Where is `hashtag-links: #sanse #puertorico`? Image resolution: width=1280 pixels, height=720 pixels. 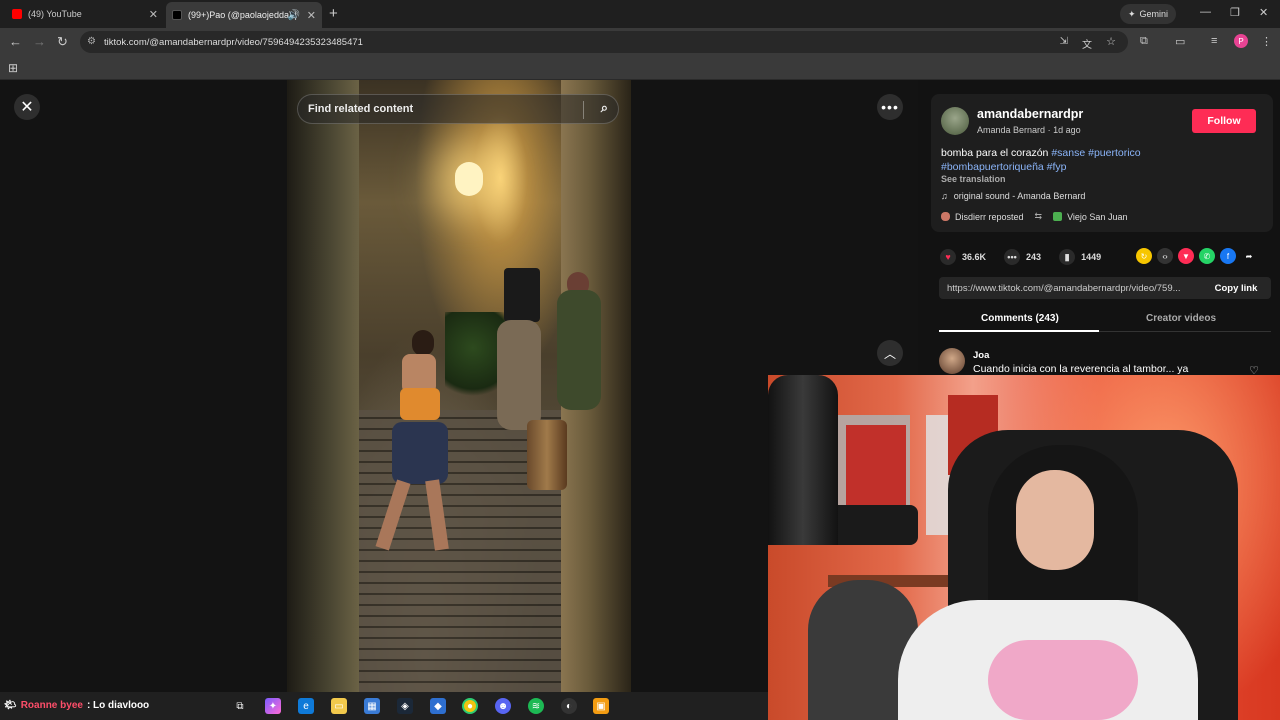 hashtag-links: #sanse #puertorico is located at coordinates (1095, 153).